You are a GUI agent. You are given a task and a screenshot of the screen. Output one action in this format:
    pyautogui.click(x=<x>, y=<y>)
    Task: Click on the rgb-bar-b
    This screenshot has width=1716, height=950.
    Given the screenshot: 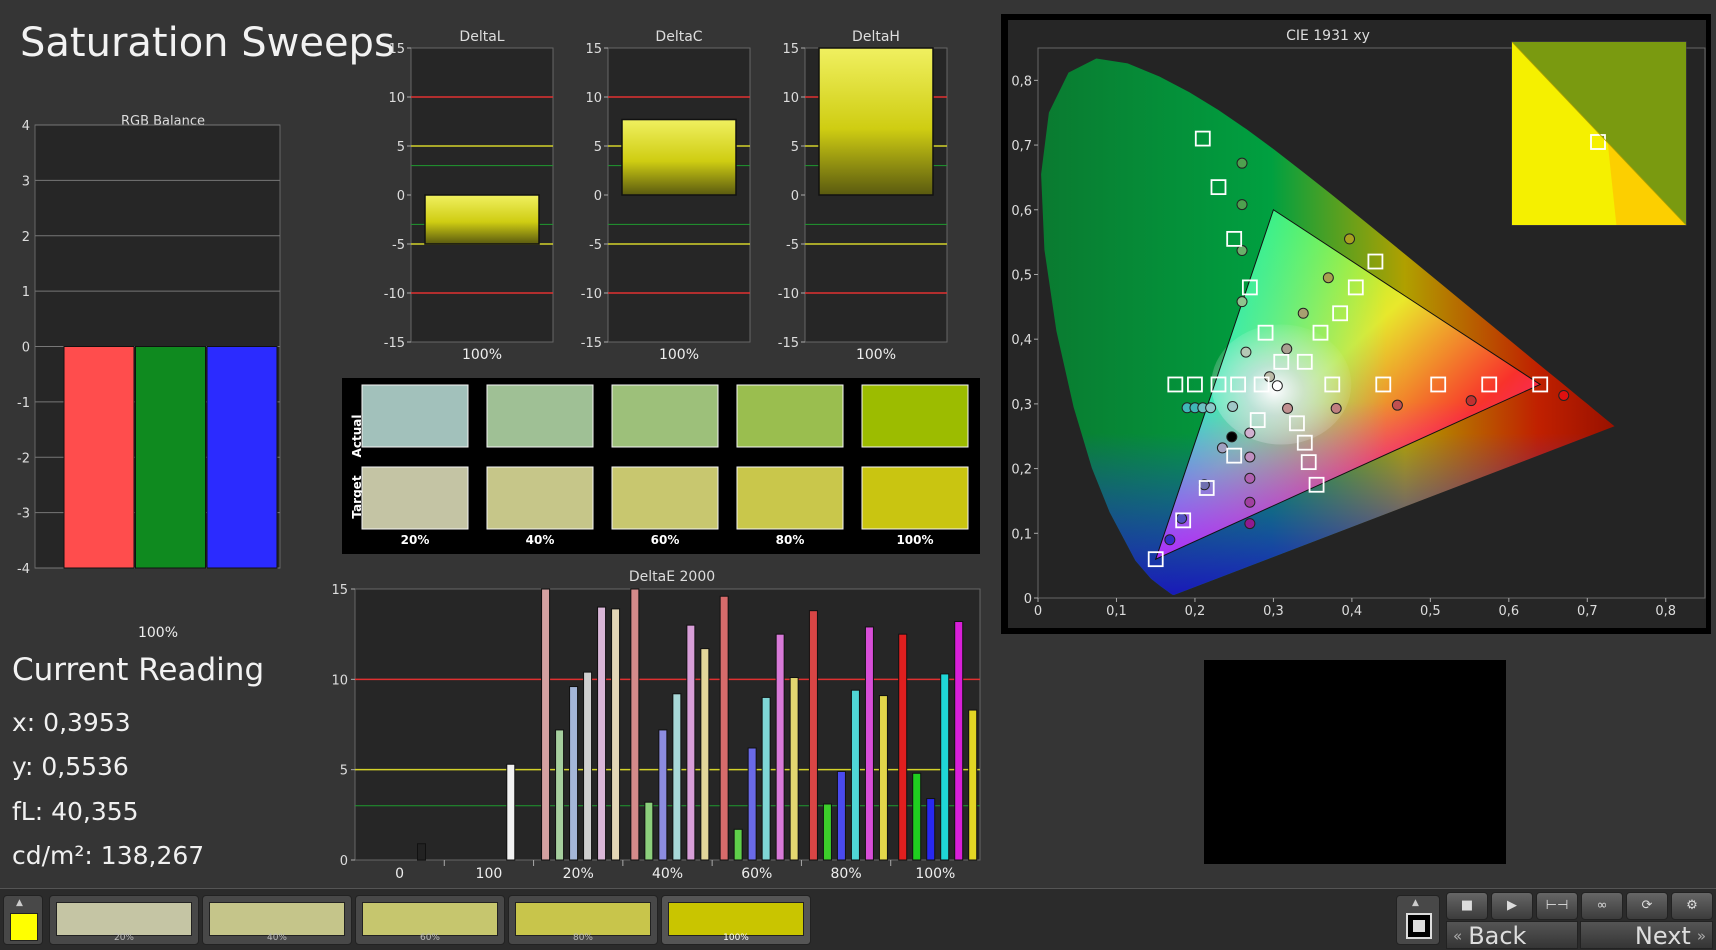 What is the action you would take?
    pyautogui.click(x=242, y=457)
    